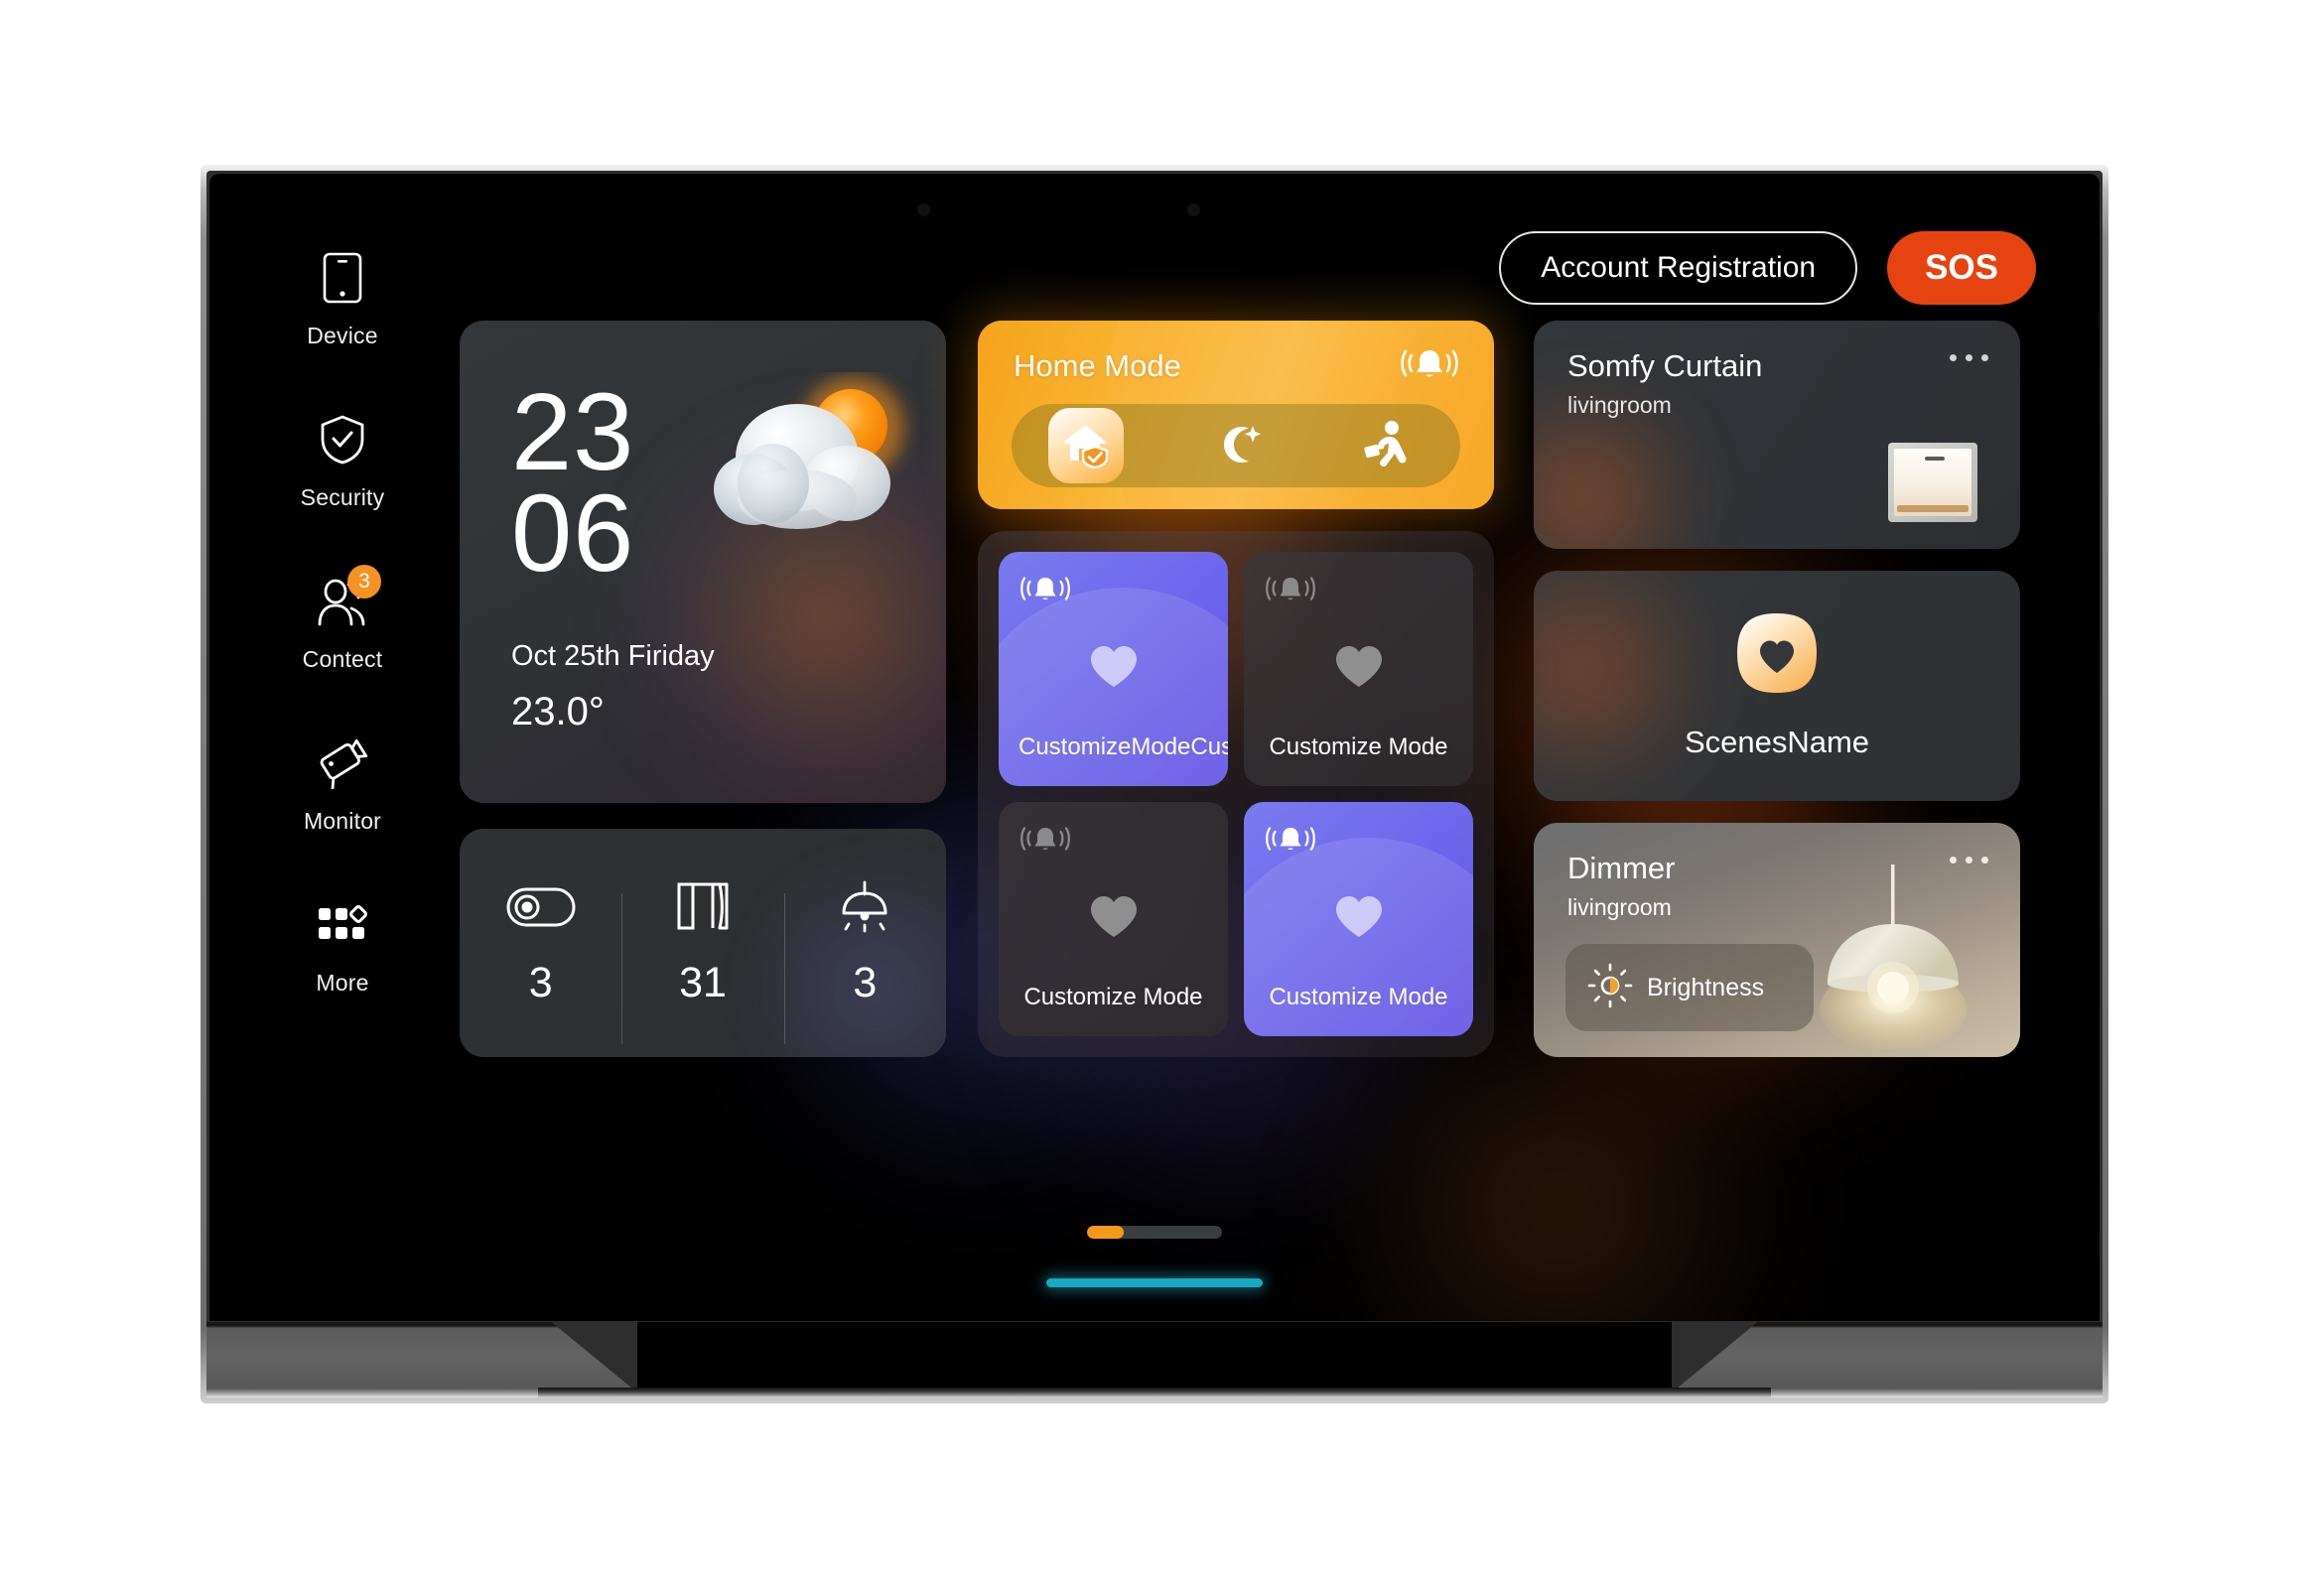  I want to click on brightness-label: Brightness, so click(1706, 987).